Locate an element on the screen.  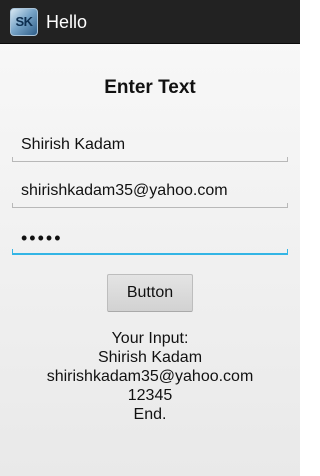
name-input is located at coordinates (150, 145).